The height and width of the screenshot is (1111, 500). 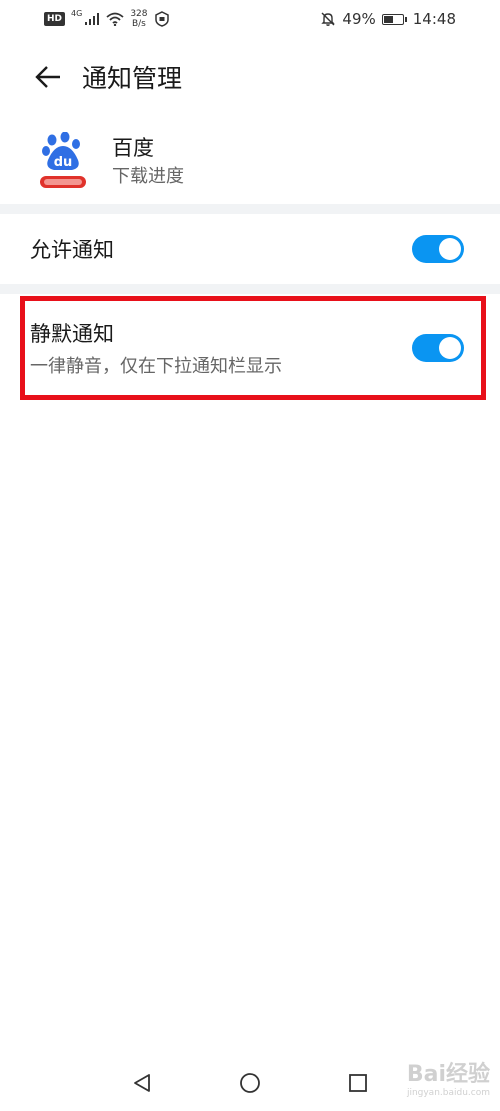 What do you see at coordinates (156, 366) in the screenshot?
I see `silent-notifications-description: 一律静音，仅在下拉通知栏显示` at bounding box center [156, 366].